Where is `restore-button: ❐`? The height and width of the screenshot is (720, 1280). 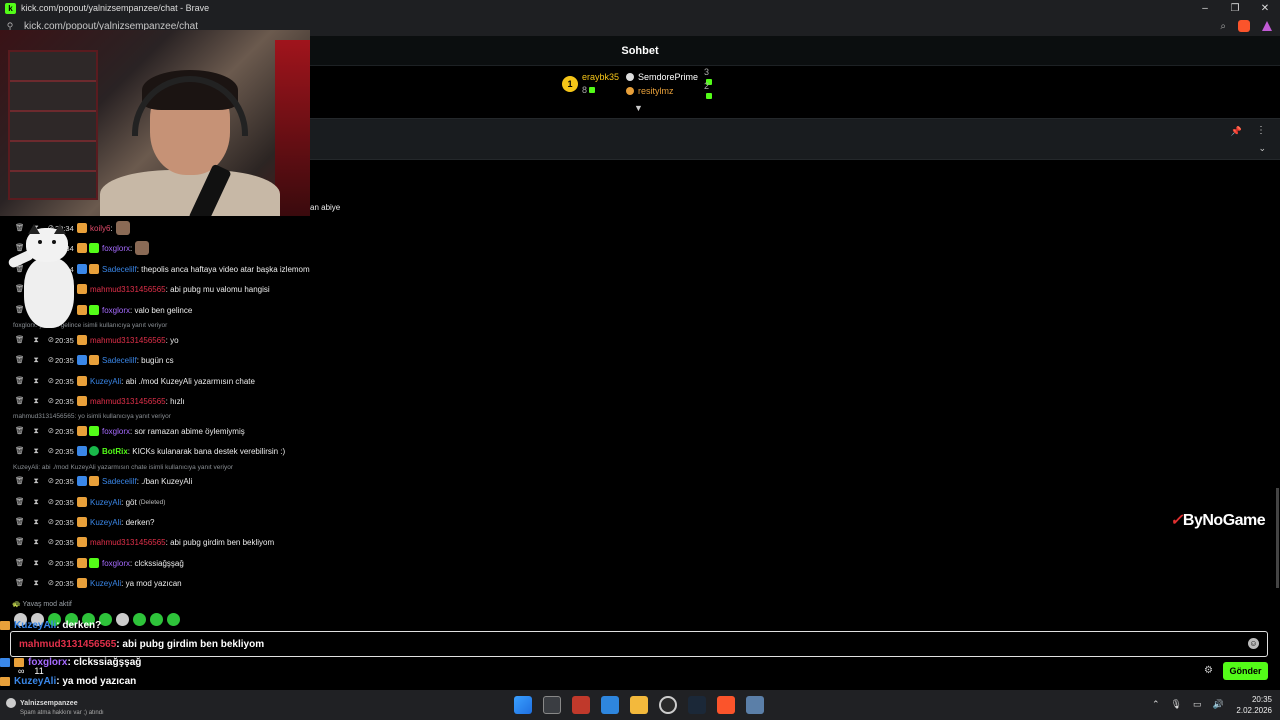
restore-button: ❐ is located at coordinates (1235, 8).